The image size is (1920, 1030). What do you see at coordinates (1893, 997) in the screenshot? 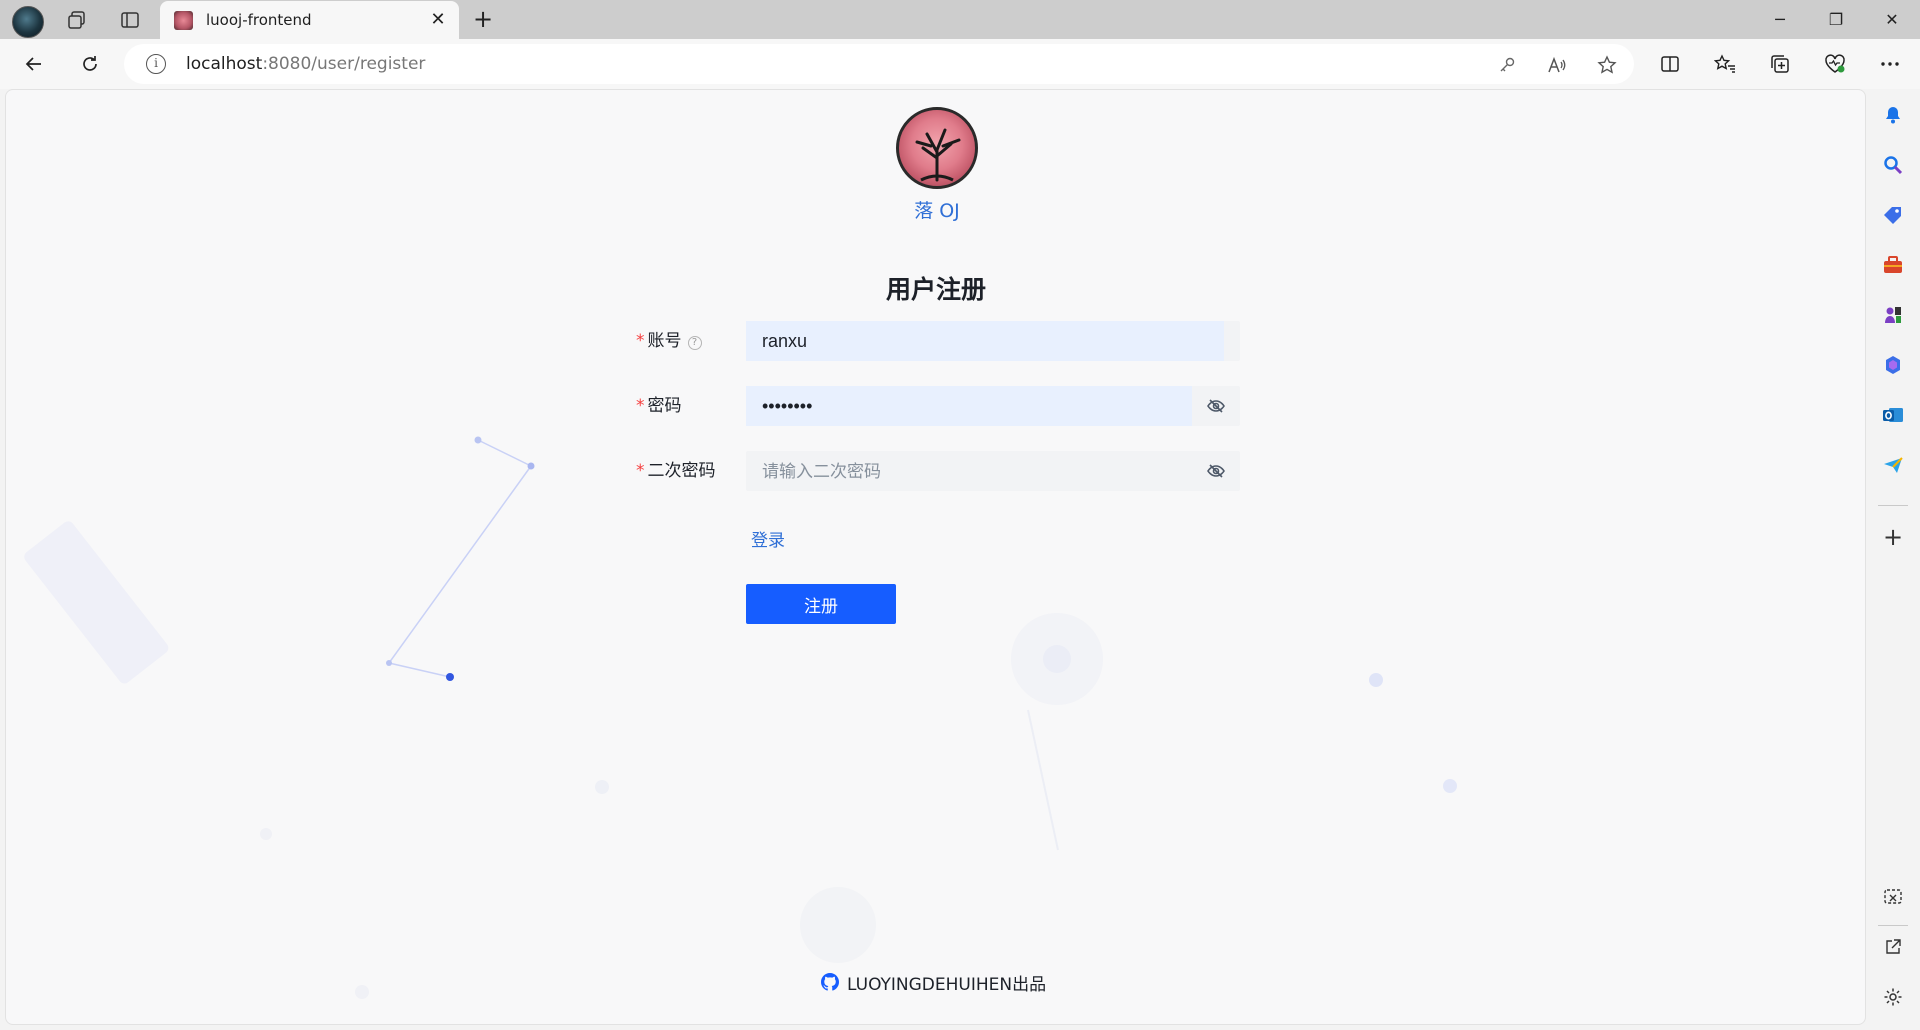
I see `settings-icon` at bounding box center [1893, 997].